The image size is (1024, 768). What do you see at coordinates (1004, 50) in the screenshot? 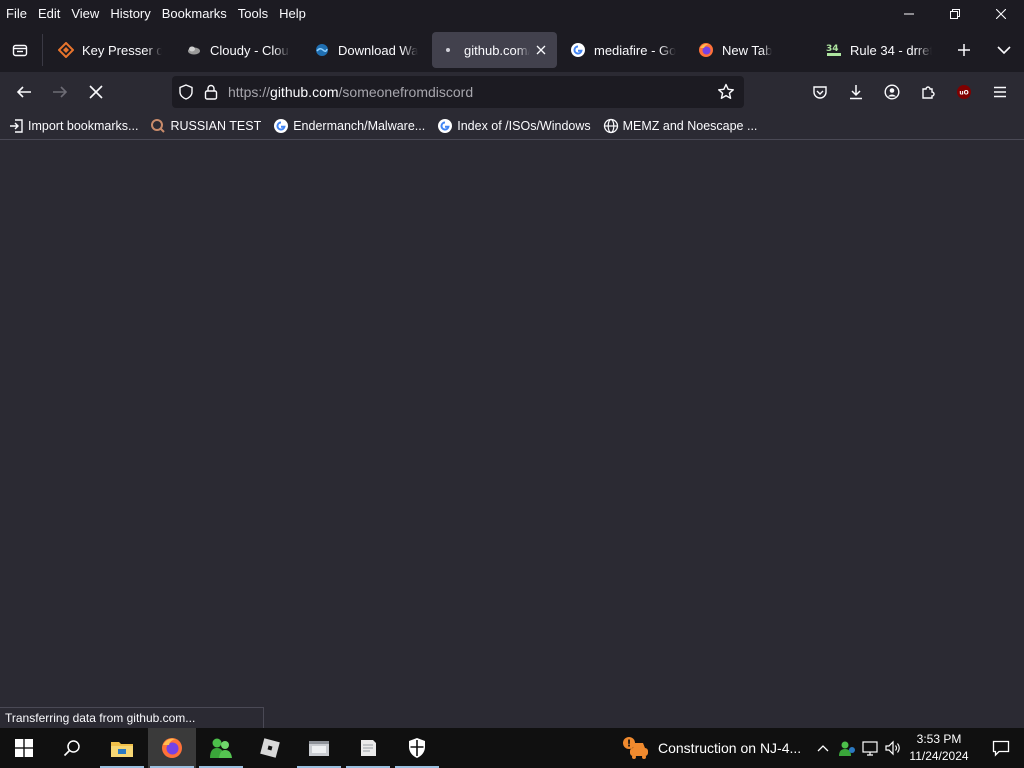
I see `list-all-tabs-button` at bounding box center [1004, 50].